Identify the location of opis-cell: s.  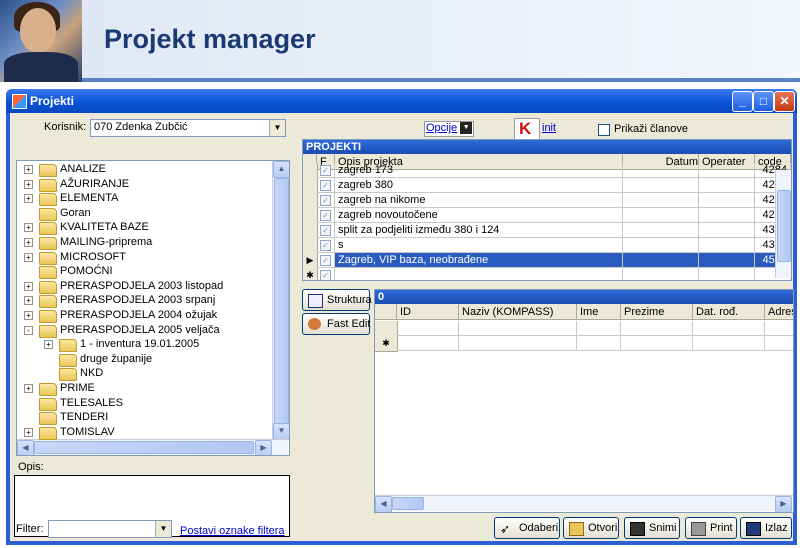
(479, 245).